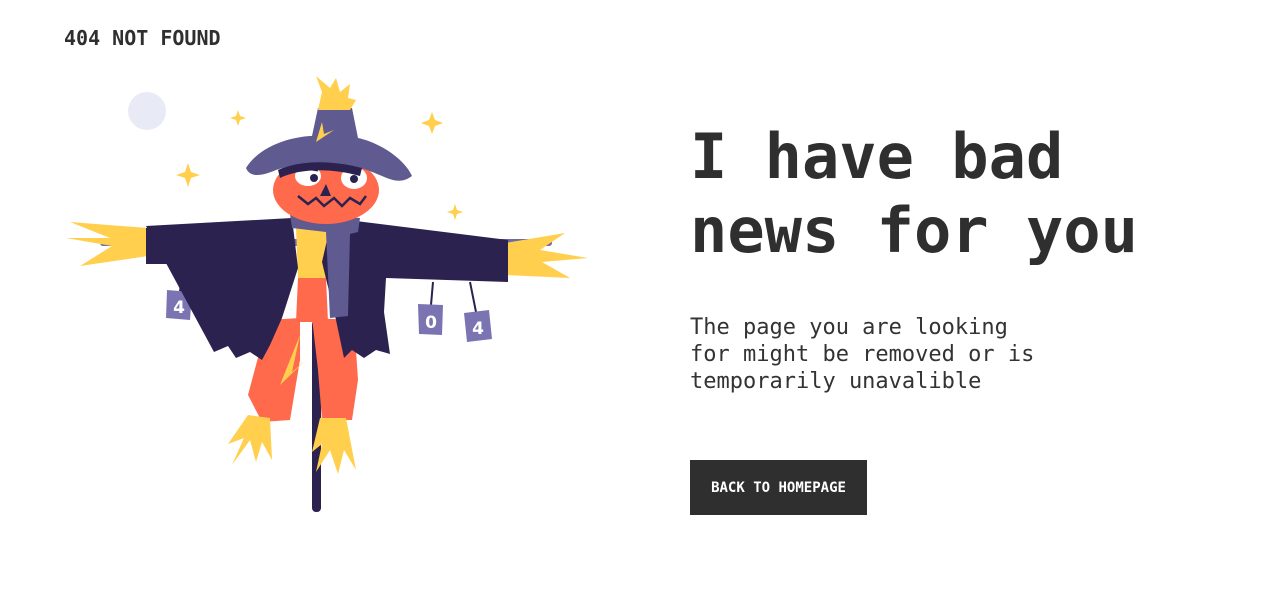 The height and width of the screenshot is (609, 1280). I want to click on headline-line: news for you, so click(914, 230).